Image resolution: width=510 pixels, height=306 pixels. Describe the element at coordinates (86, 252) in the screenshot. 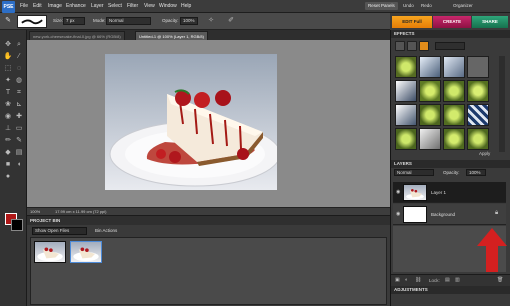

I see `bin-thumbnail-active` at that location.